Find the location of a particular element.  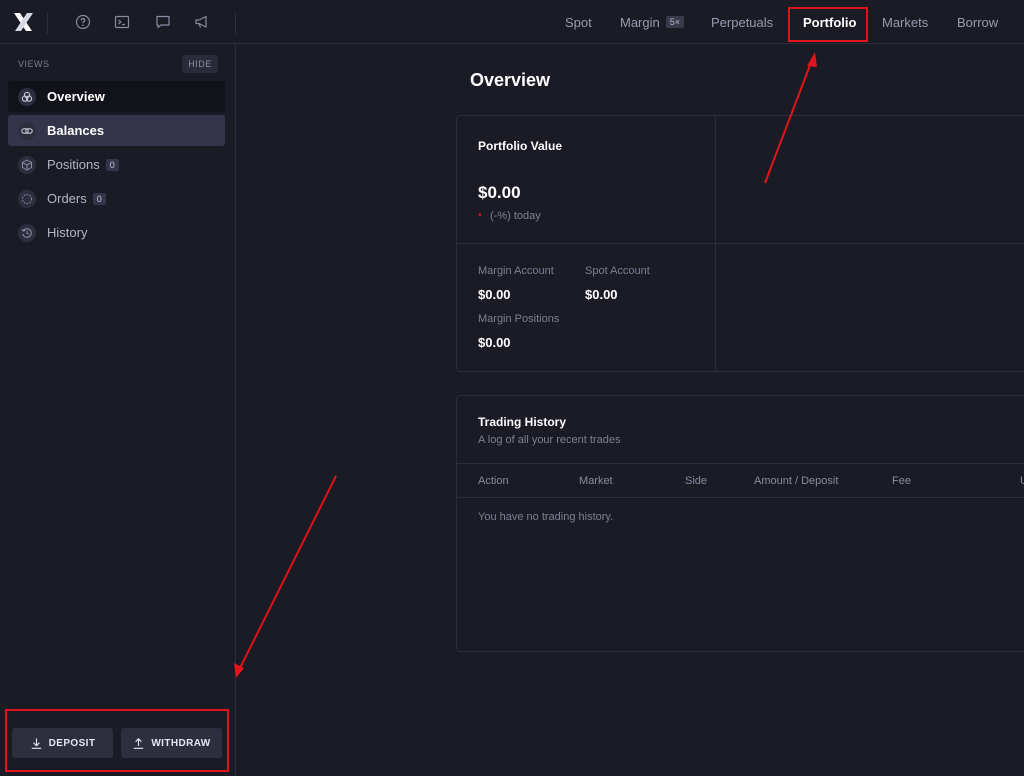

nav-spot: Spot is located at coordinates (578, 22).